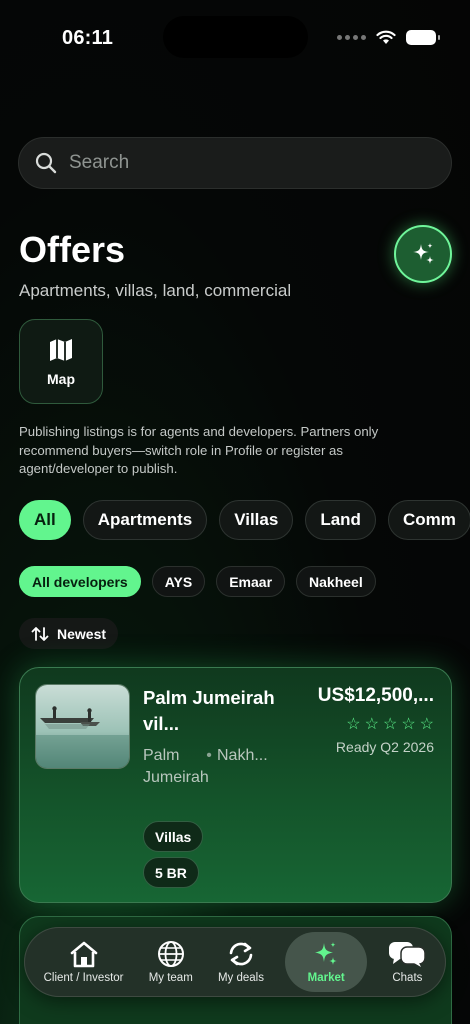  What do you see at coordinates (326, 978) in the screenshot?
I see `tab-label: Market` at bounding box center [326, 978].